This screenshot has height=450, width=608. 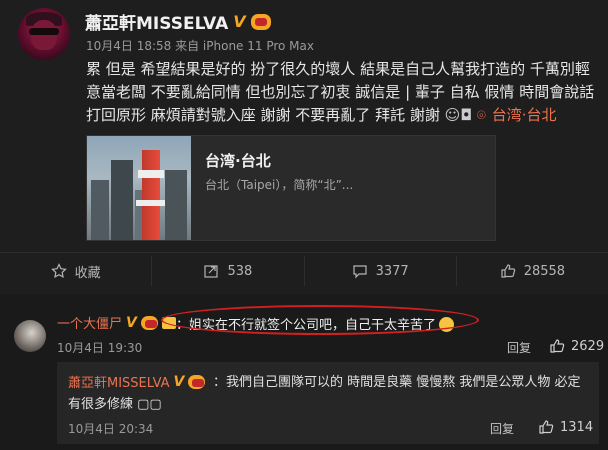 I want to click on location-link: ⌾ 台湾·台北, so click(x=517, y=115).